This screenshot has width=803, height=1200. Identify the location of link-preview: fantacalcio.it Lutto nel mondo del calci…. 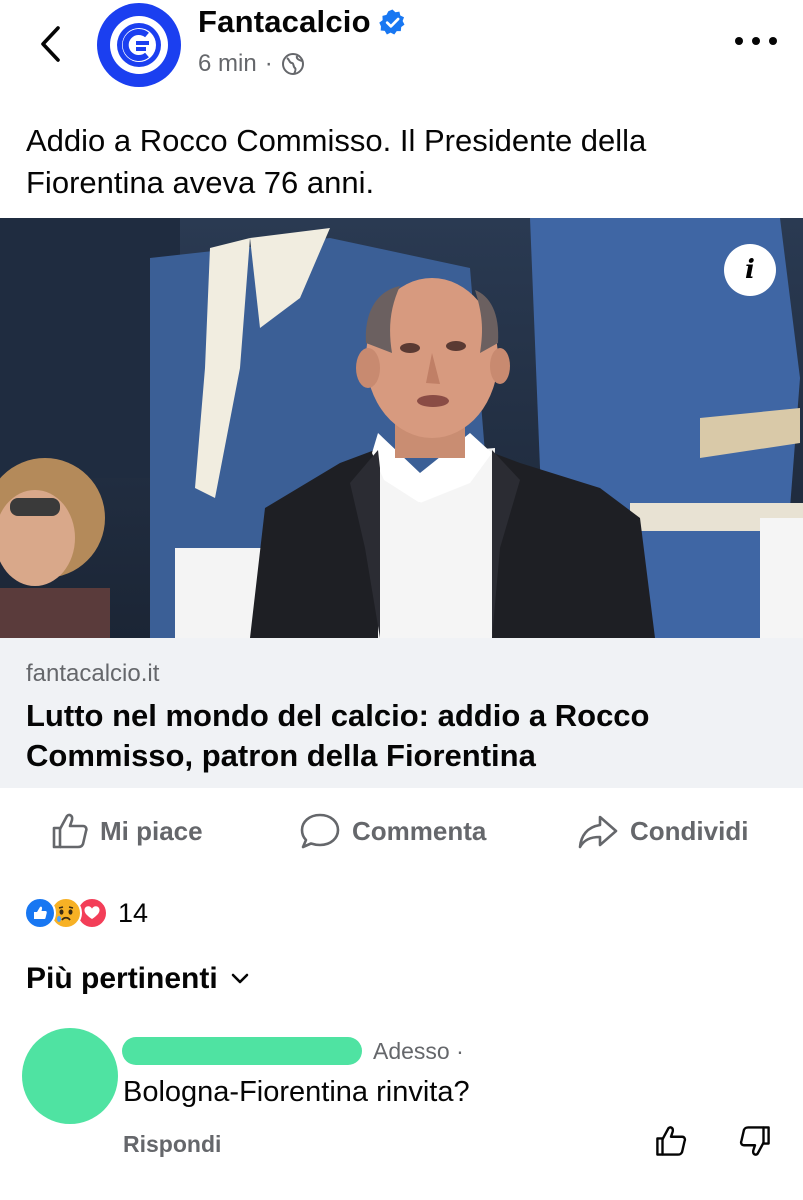
(401, 713).